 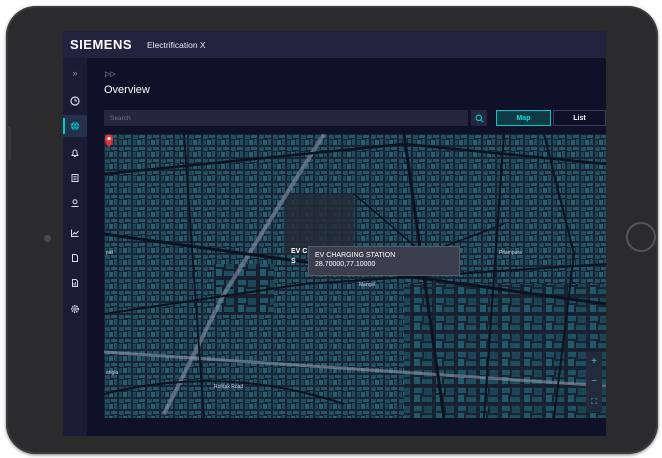 I want to click on sidebar-item-documents, so click(x=75, y=258).